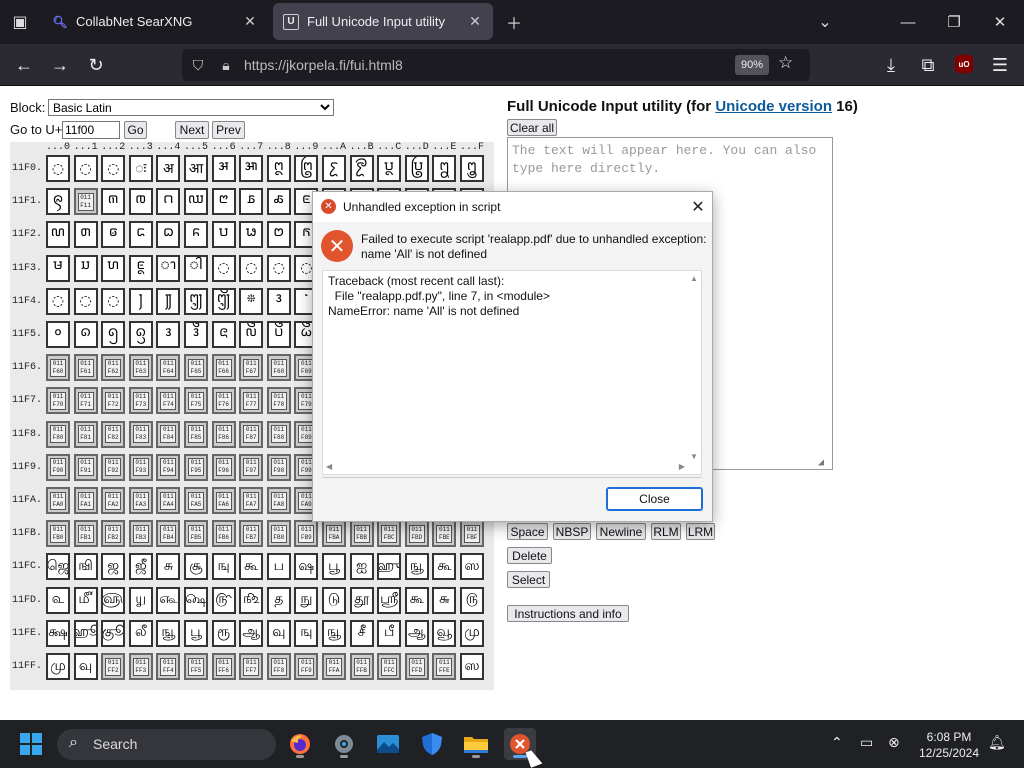  I want to click on firefox-icon, so click(300, 744).